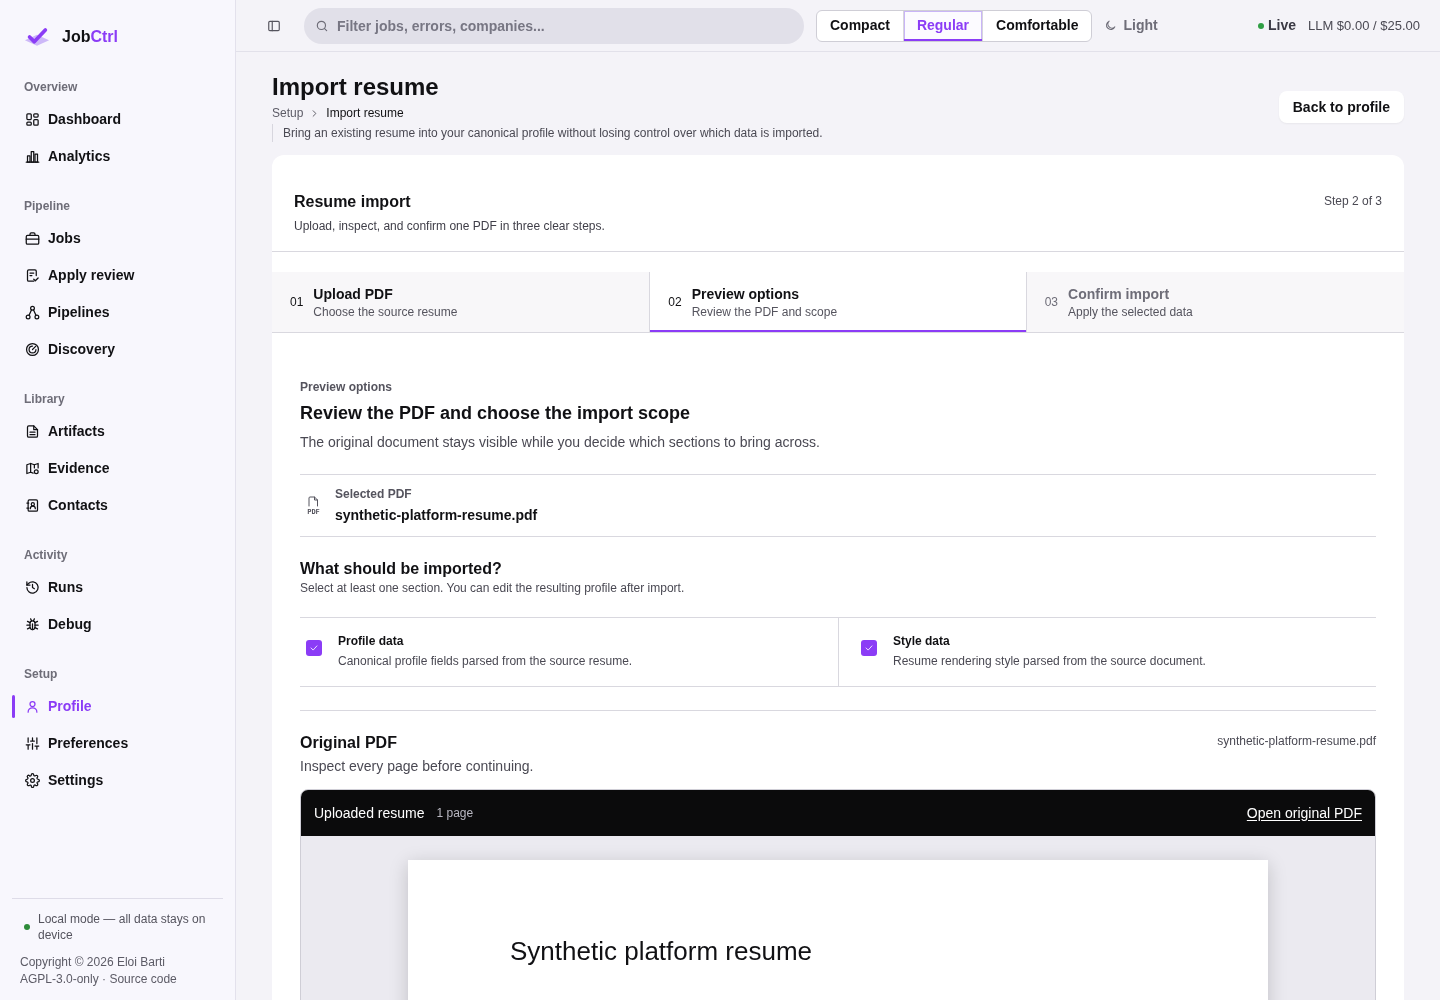 The image size is (1440, 1000). I want to click on brand-name: JobCtrl, so click(90, 37).